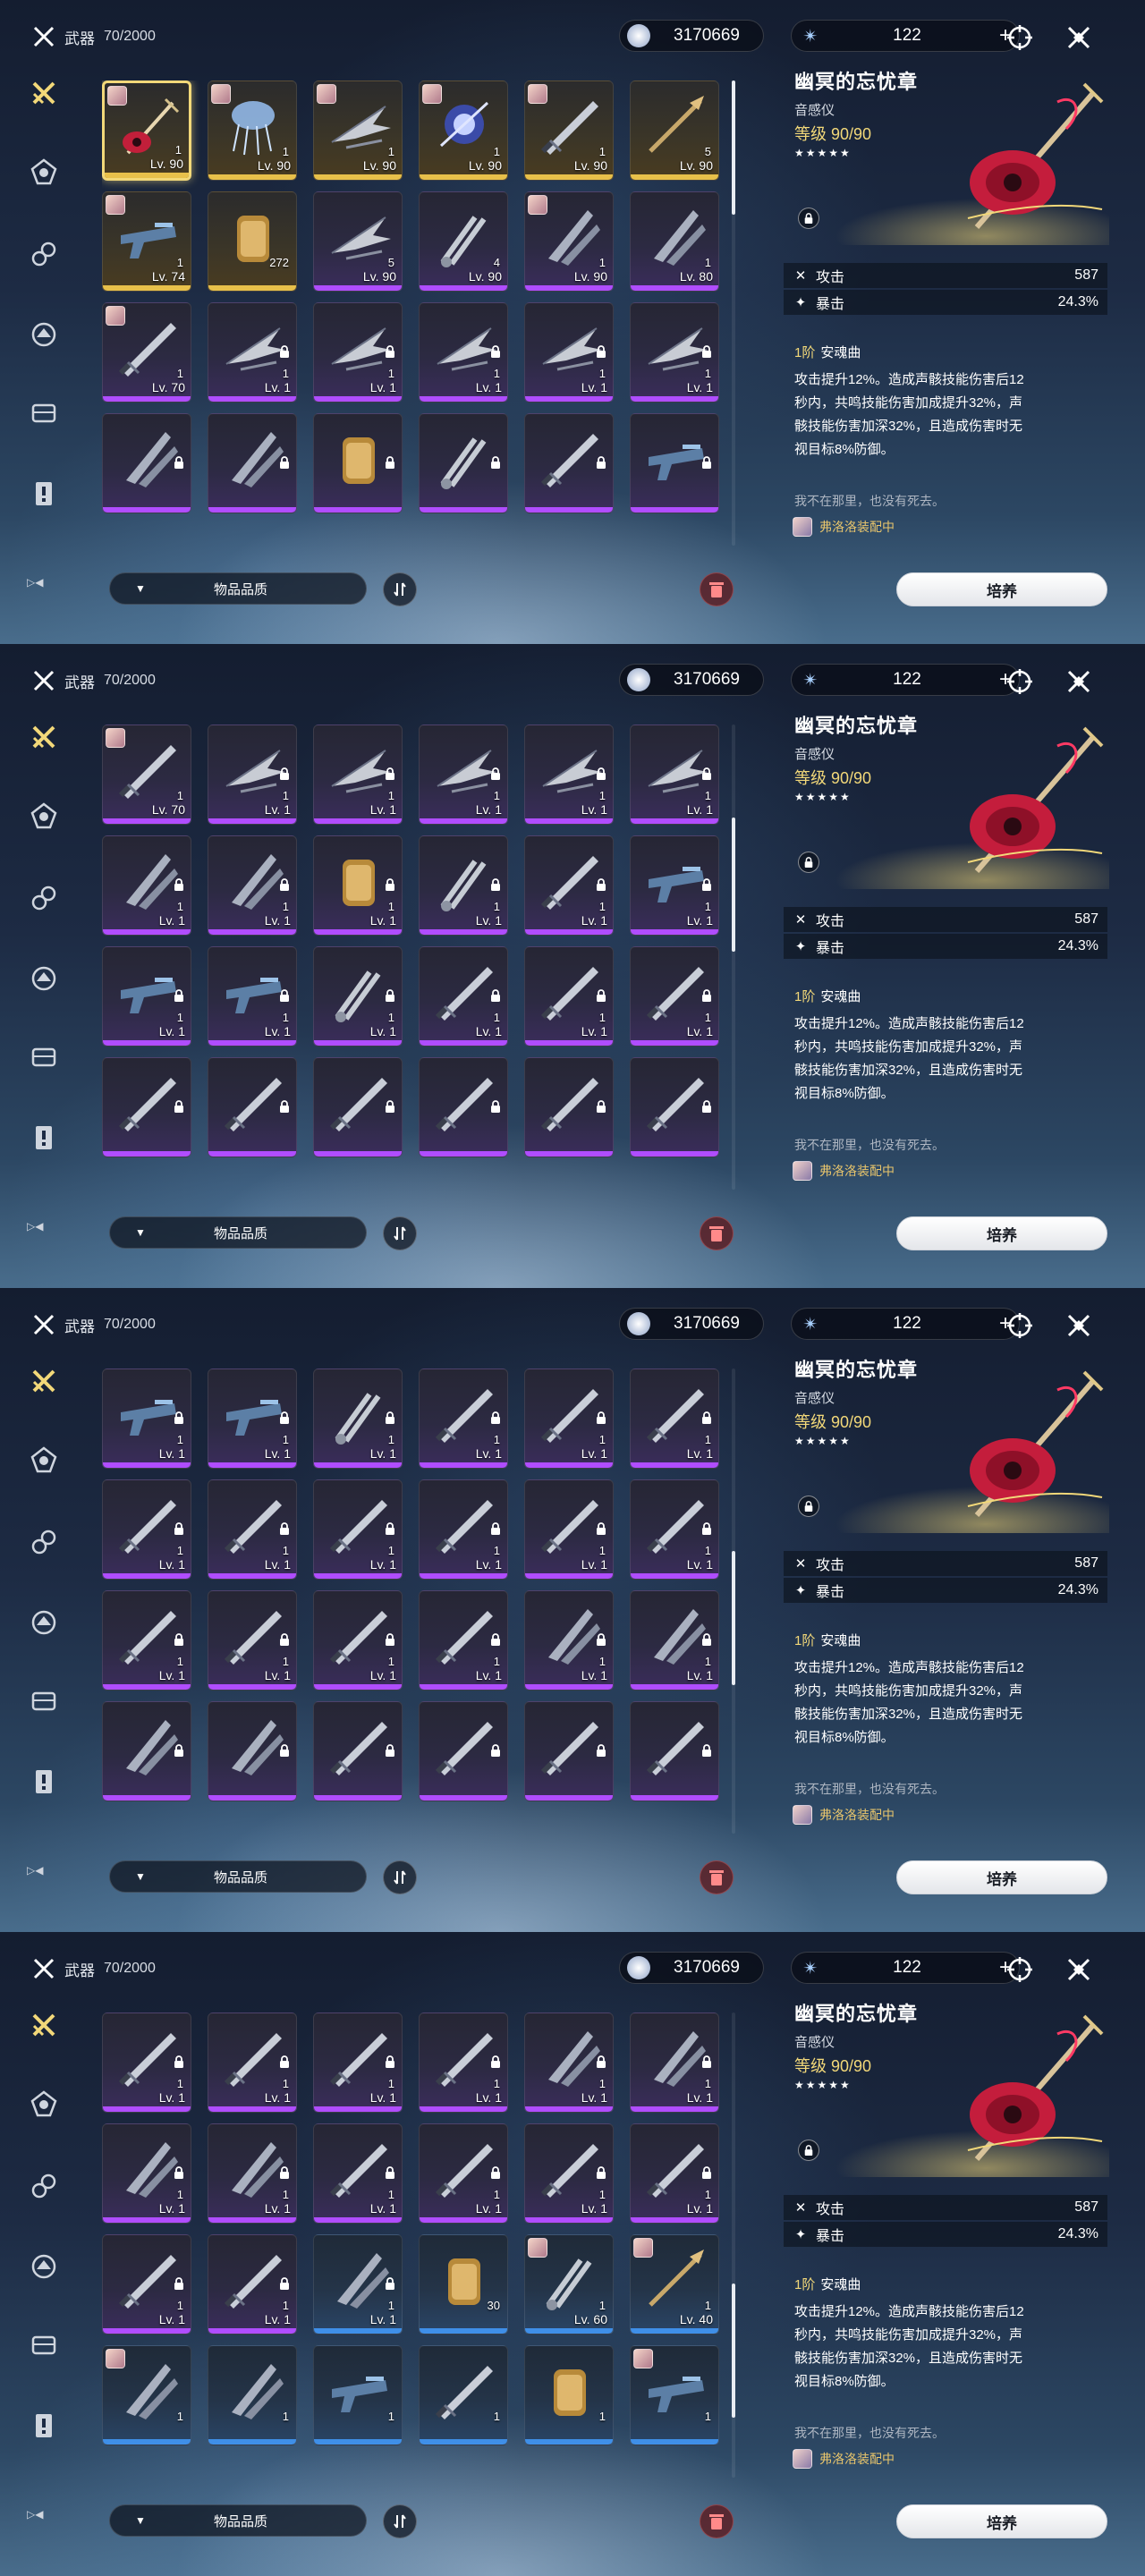  Describe the element at coordinates (733, 1601) in the screenshot. I see `grid-scrollbar` at that location.